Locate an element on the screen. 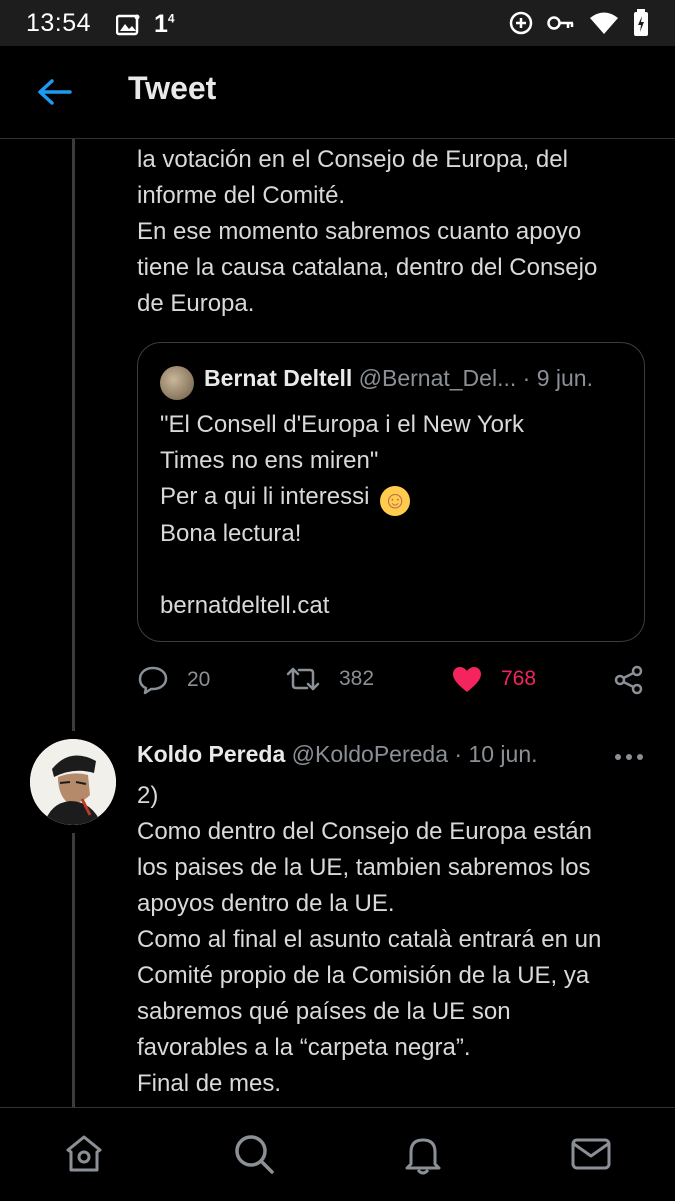  smiling-emoji-icon: ☺ is located at coordinates (395, 501).